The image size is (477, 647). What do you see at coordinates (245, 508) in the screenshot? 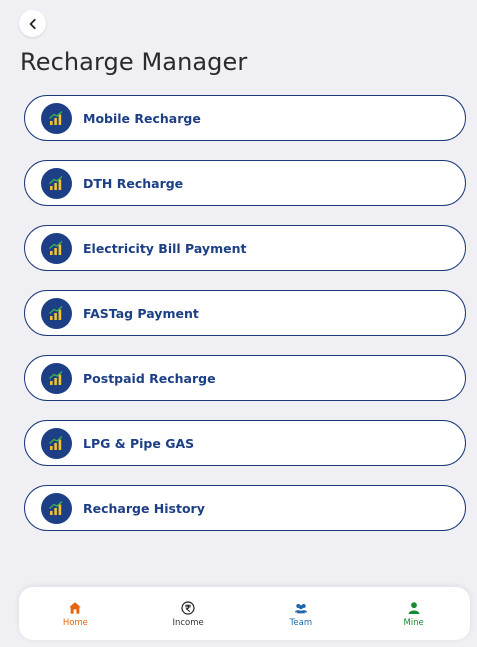
I see `menu-item-recharge-history: Recharge History` at bounding box center [245, 508].